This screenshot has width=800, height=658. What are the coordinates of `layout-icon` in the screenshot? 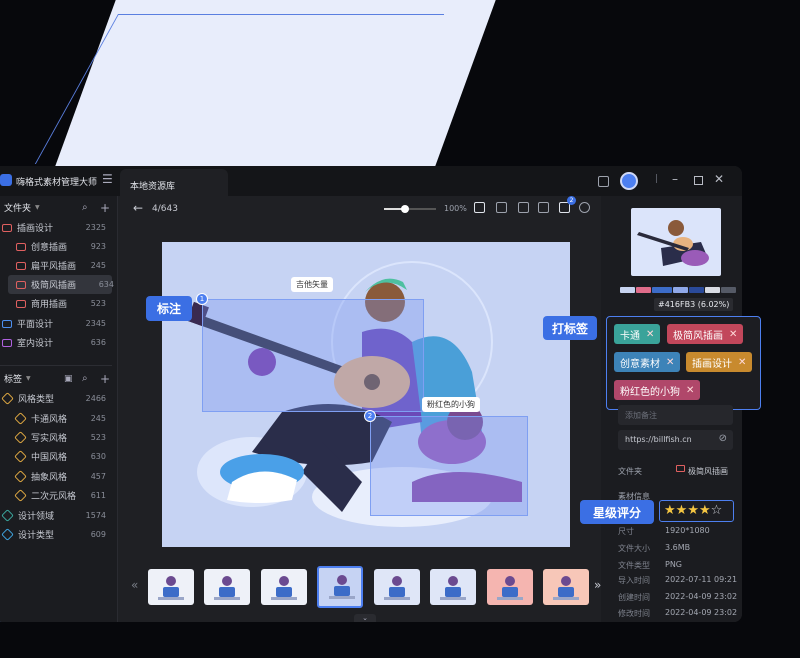 It's located at (603, 181).